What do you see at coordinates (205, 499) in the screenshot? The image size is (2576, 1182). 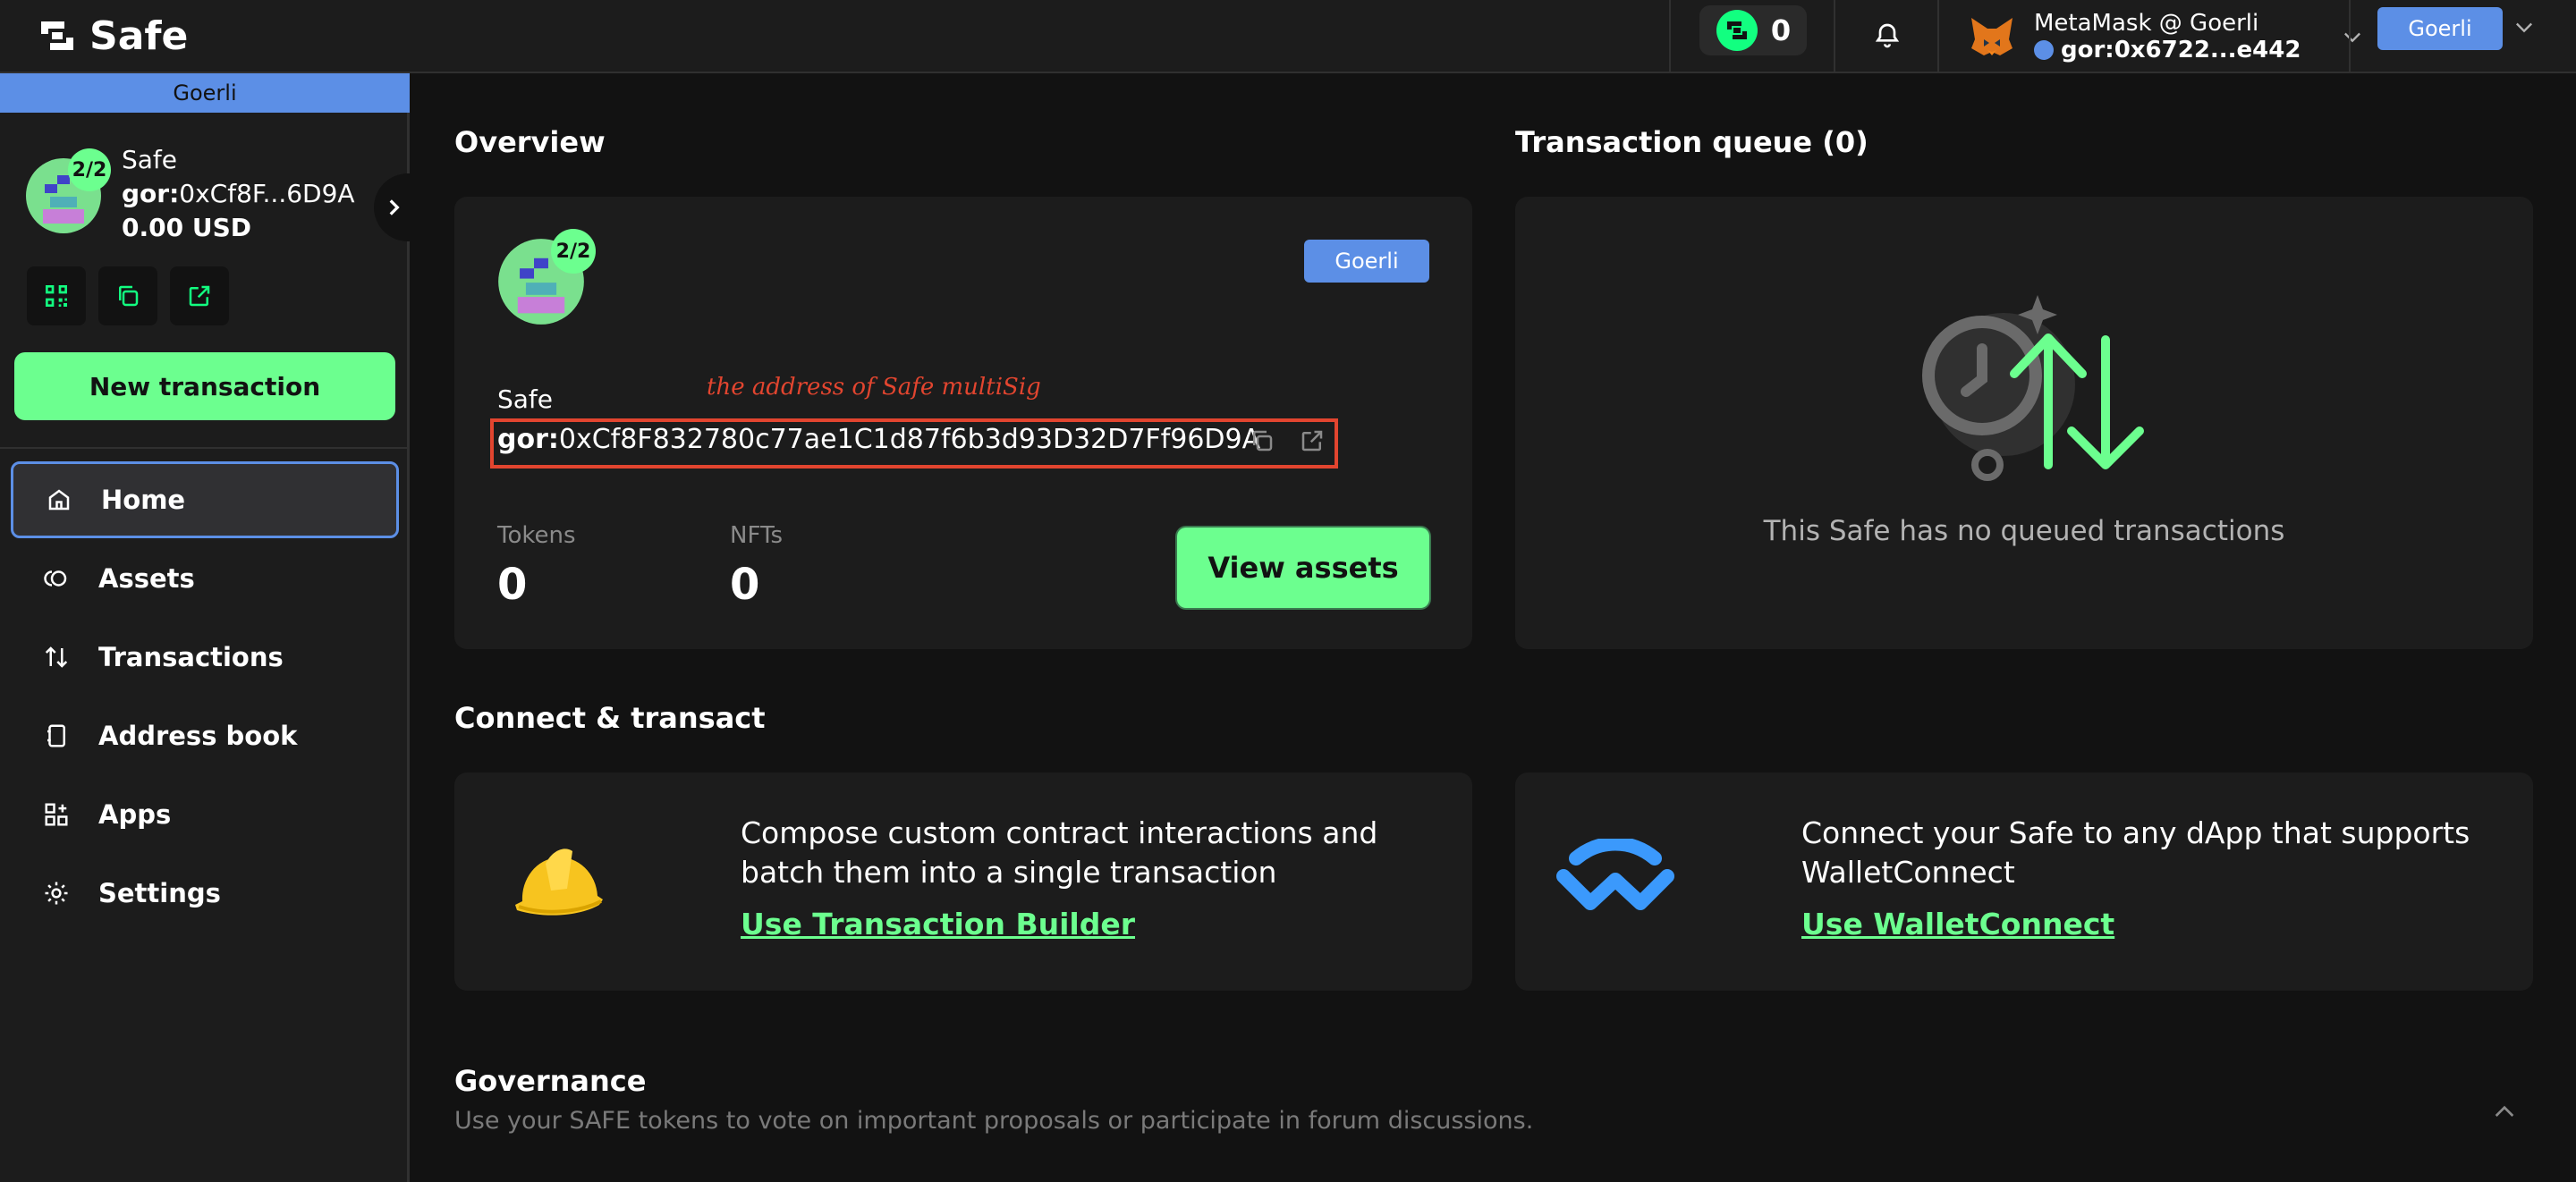 I see `sidebar-item-home: Home` at bounding box center [205, 499].